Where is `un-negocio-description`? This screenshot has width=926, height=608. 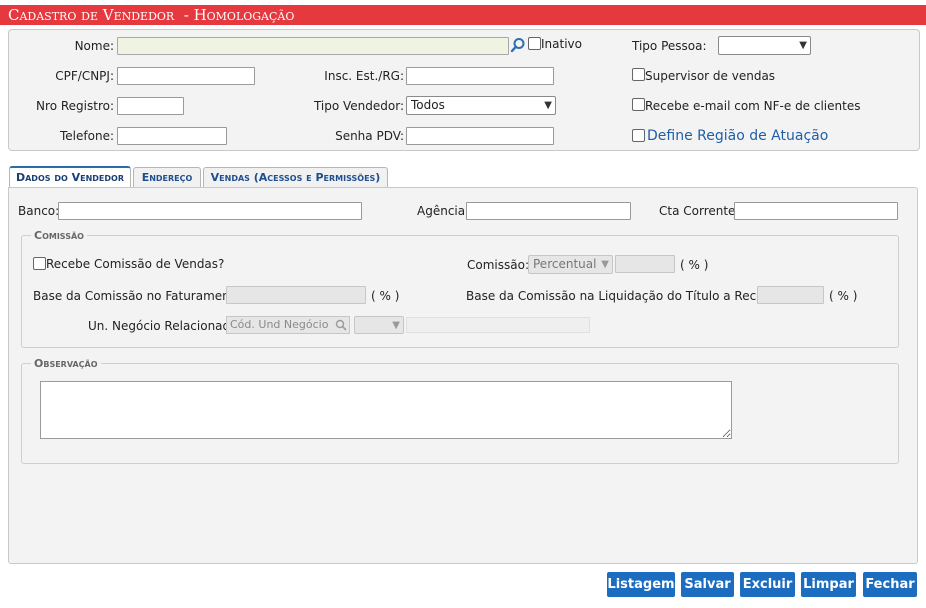
un-negocio-description is located at coordinates (498, 325).